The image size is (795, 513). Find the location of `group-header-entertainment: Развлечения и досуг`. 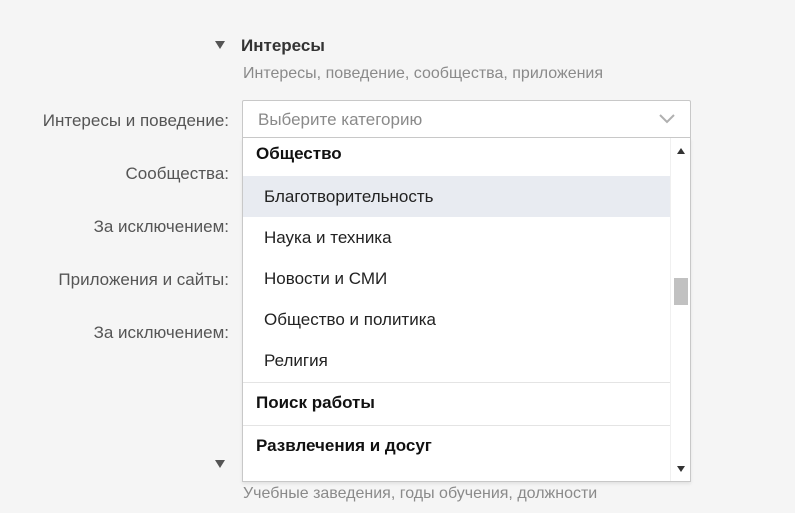

group-header-entertainment: Развлечения и досуг is located at coordinates (457, 446).